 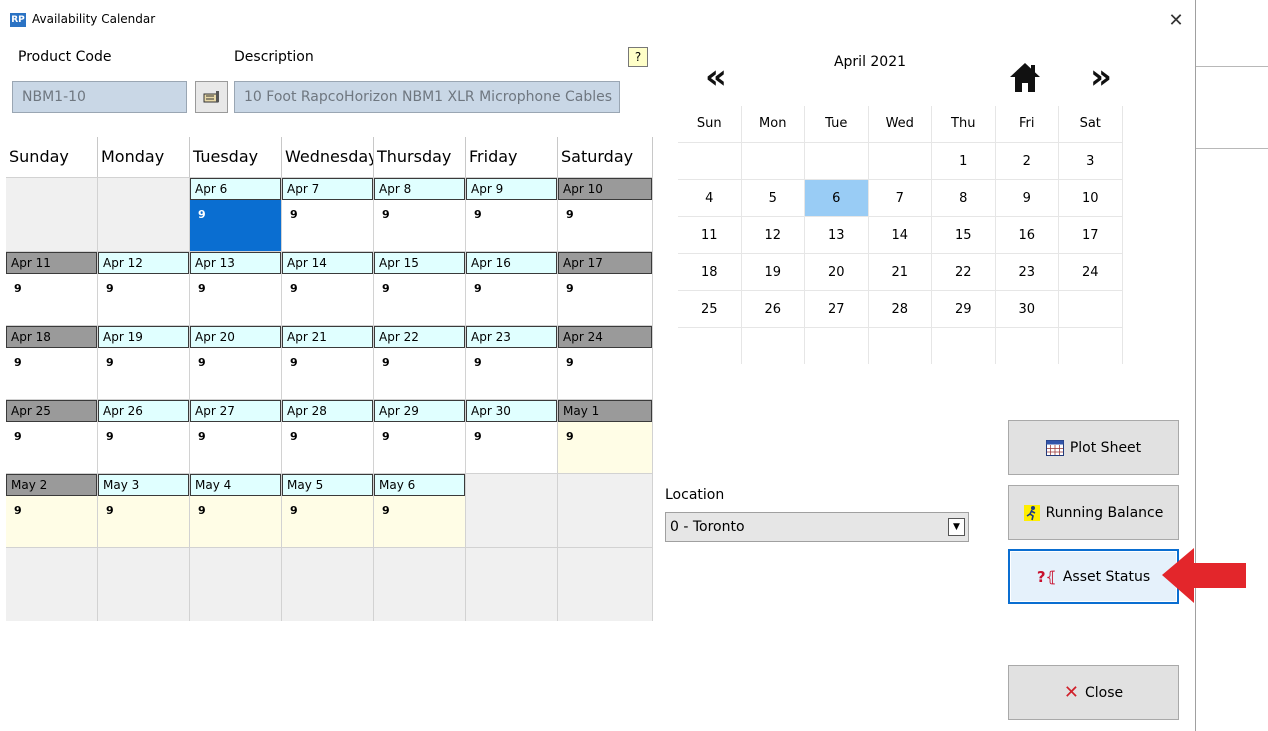 What do you see at coordinates (420, 288) in the screenshot?
I see `day-cell: Apr 15 9` at bounding box center [420, 288].